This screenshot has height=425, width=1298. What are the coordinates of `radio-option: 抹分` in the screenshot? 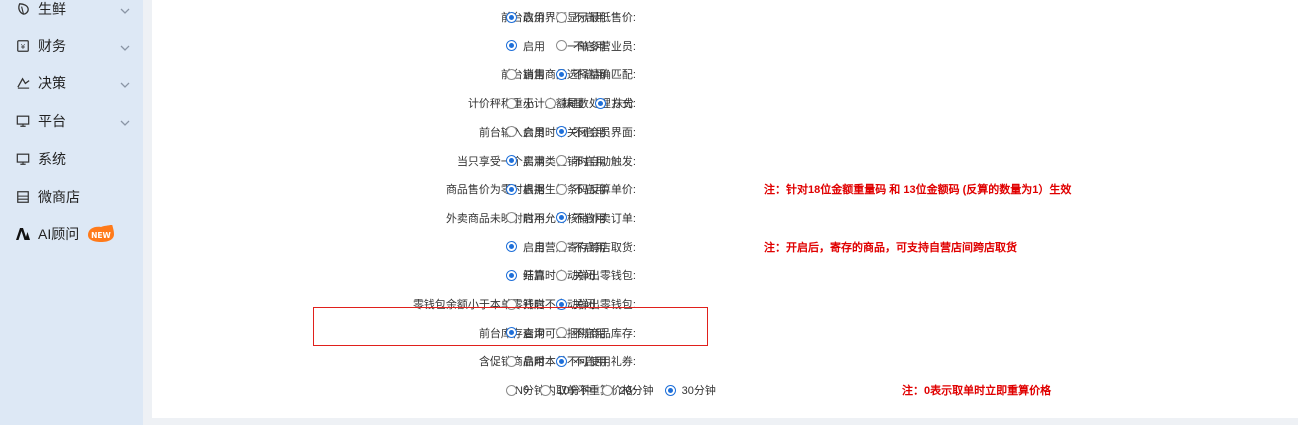 It's located at (614, 103).